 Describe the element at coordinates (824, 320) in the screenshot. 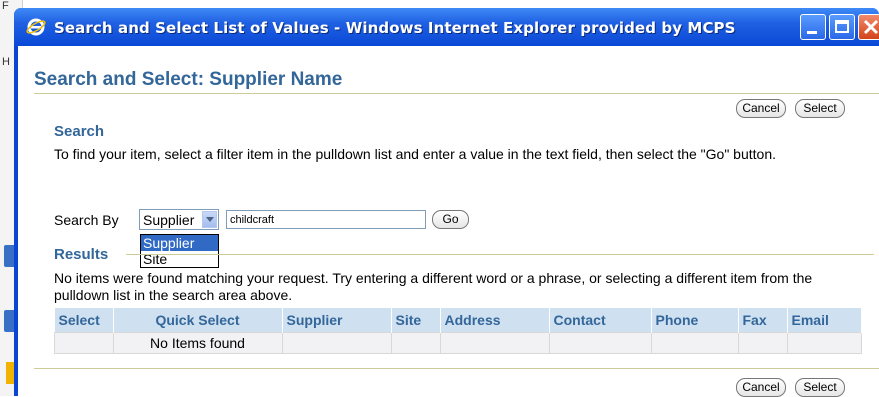

I see `column-header-email: Email` at that location.